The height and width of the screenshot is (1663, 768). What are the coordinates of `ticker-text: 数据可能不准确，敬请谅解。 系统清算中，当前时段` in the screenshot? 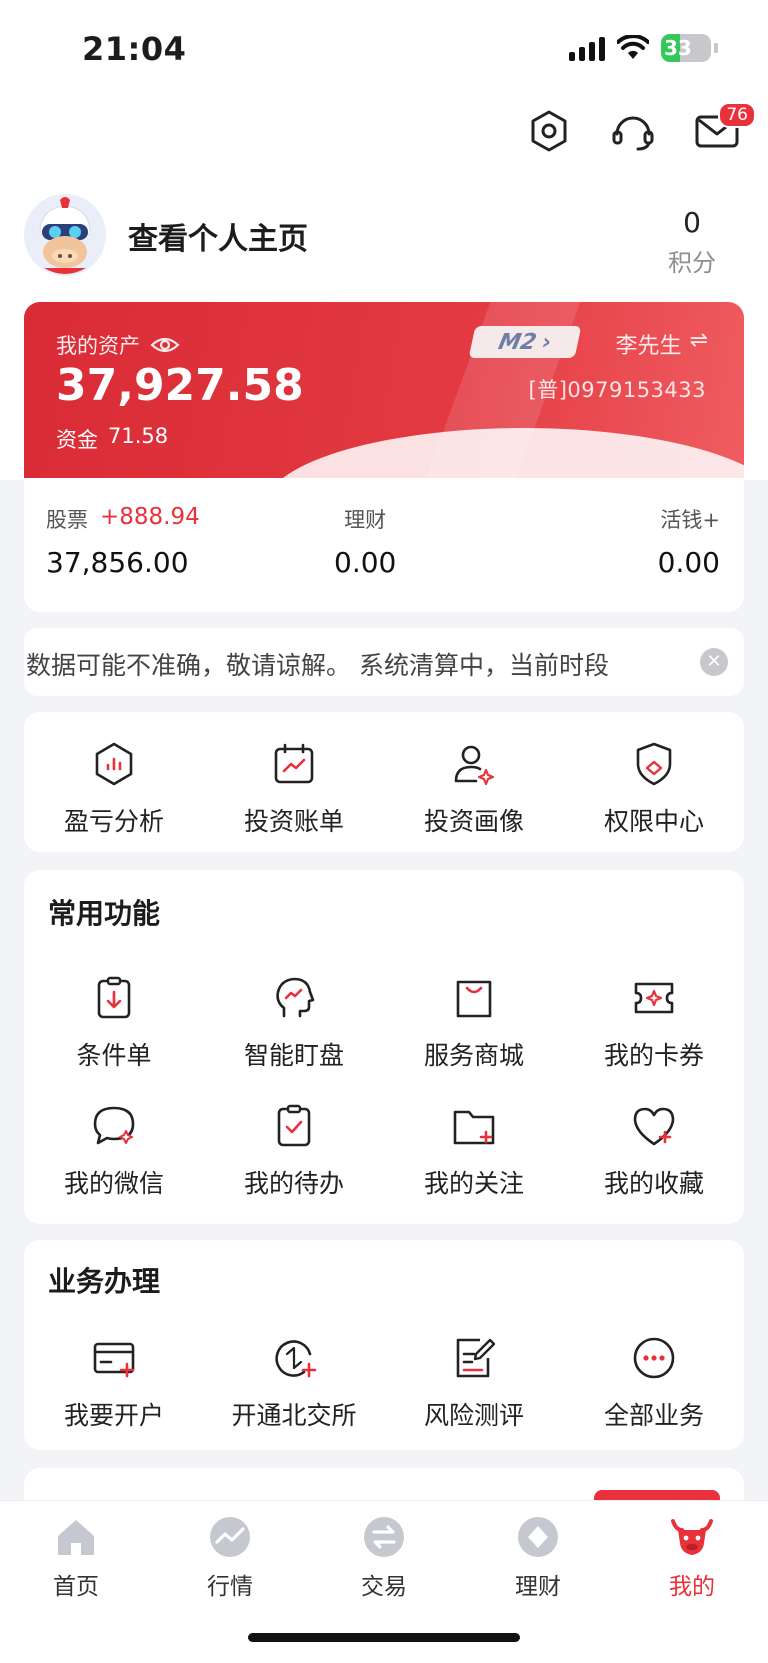 It's located at (317, 665).